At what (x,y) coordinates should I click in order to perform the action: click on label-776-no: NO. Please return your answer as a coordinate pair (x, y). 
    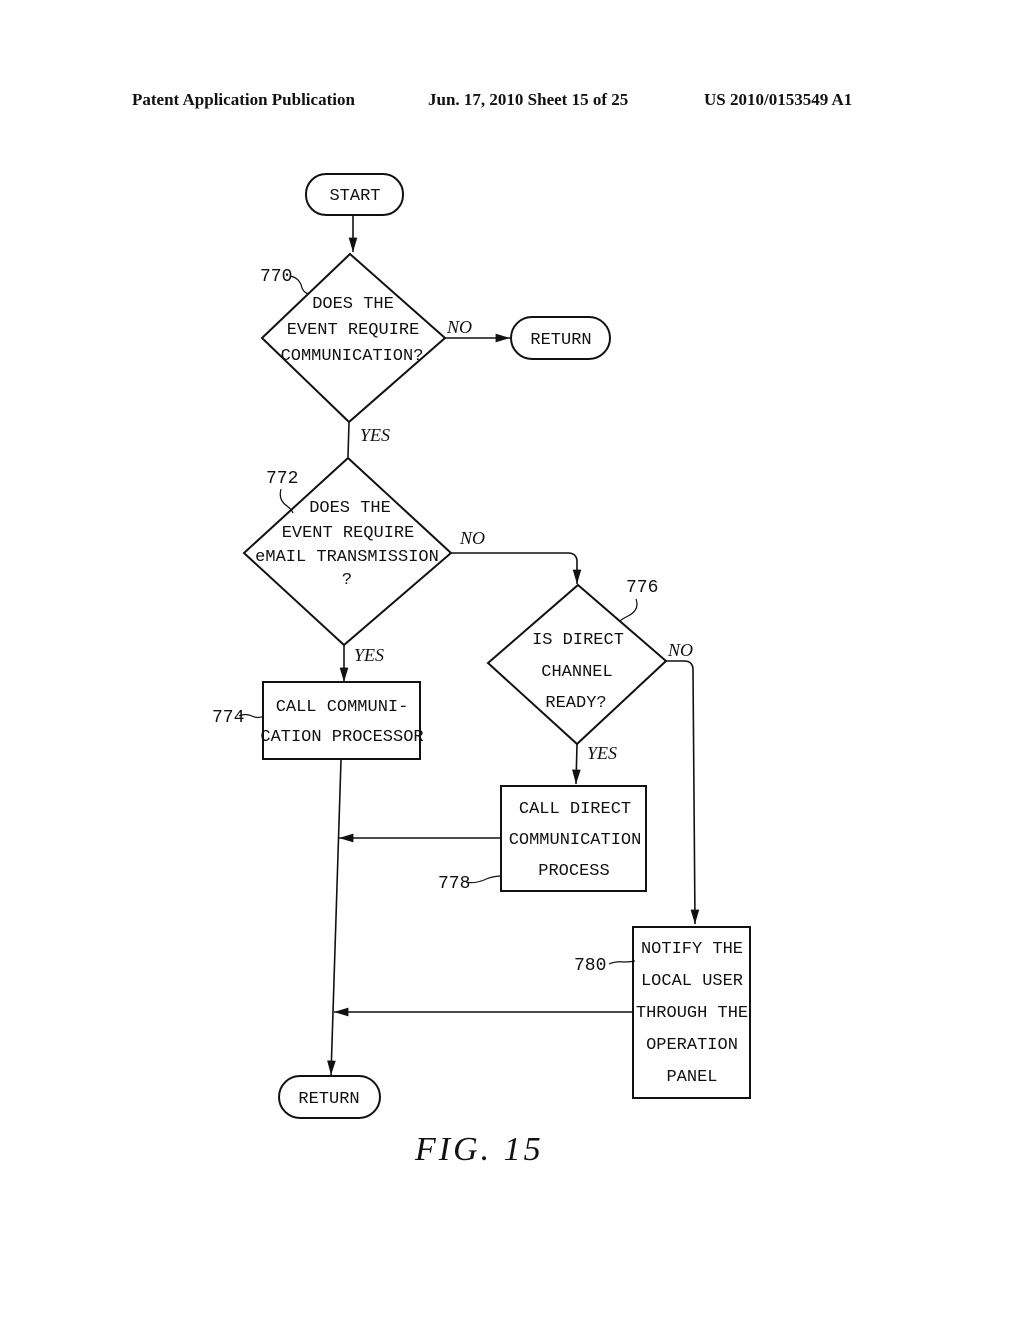
    Looking at the image, I should click on (680, 650).